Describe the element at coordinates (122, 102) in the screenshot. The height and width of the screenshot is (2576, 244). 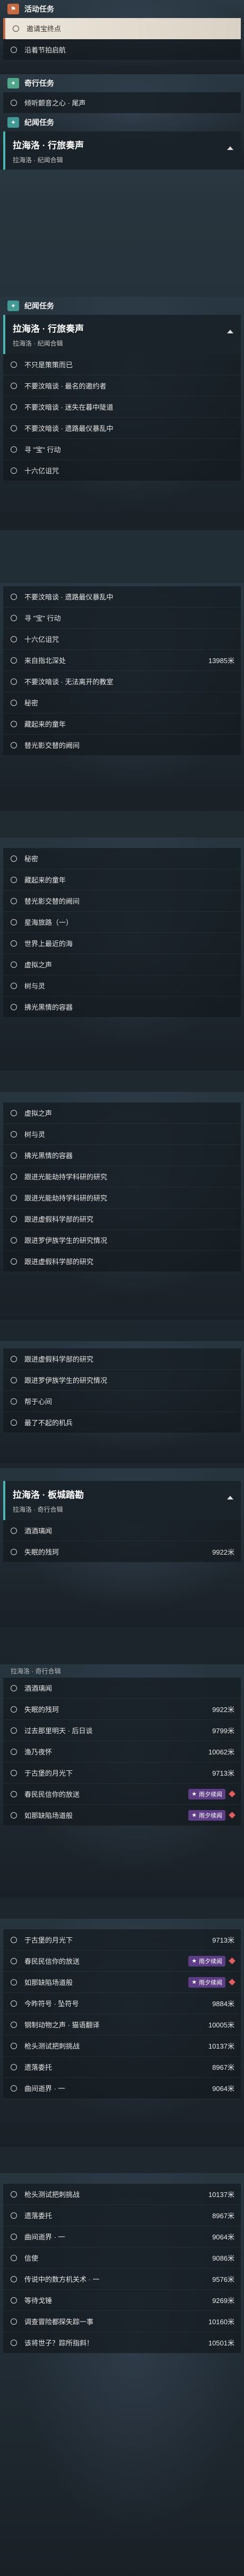
I see `task-row: 倾听颤音之心 · 尾声` at that location.